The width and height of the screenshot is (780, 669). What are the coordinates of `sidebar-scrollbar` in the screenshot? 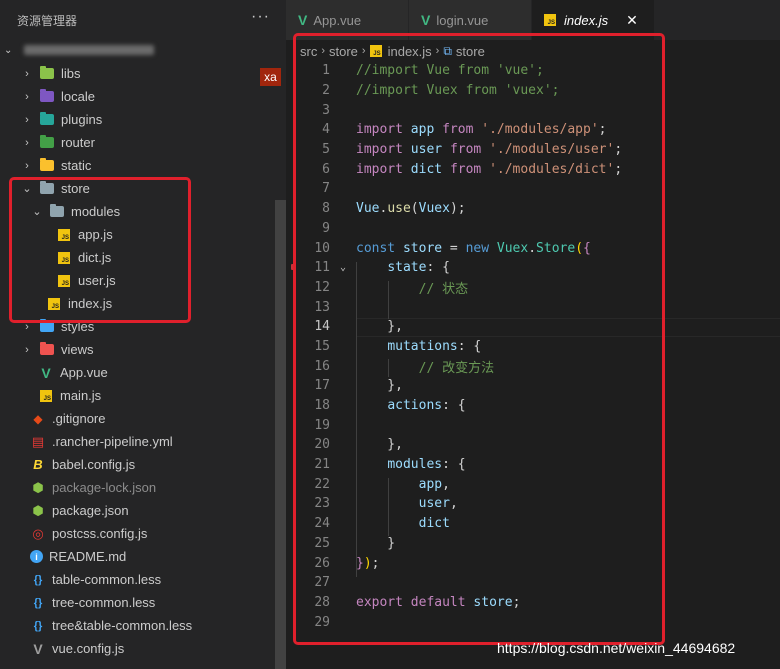 It's located at (280, 434).